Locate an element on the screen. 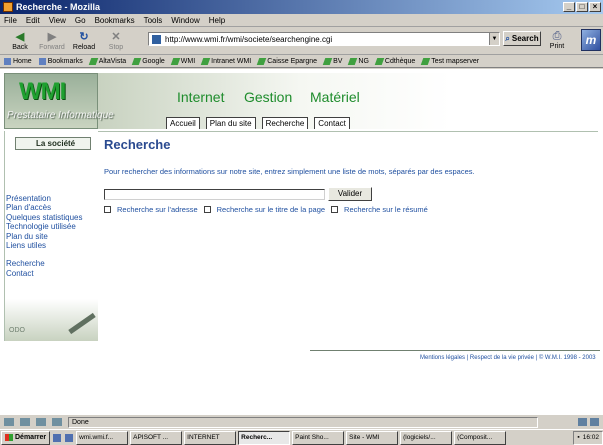 The height and width of the screenshot is (445, 603). site-logo-block: WMI Prestataire Informatique is located at coordinates (59, 101).